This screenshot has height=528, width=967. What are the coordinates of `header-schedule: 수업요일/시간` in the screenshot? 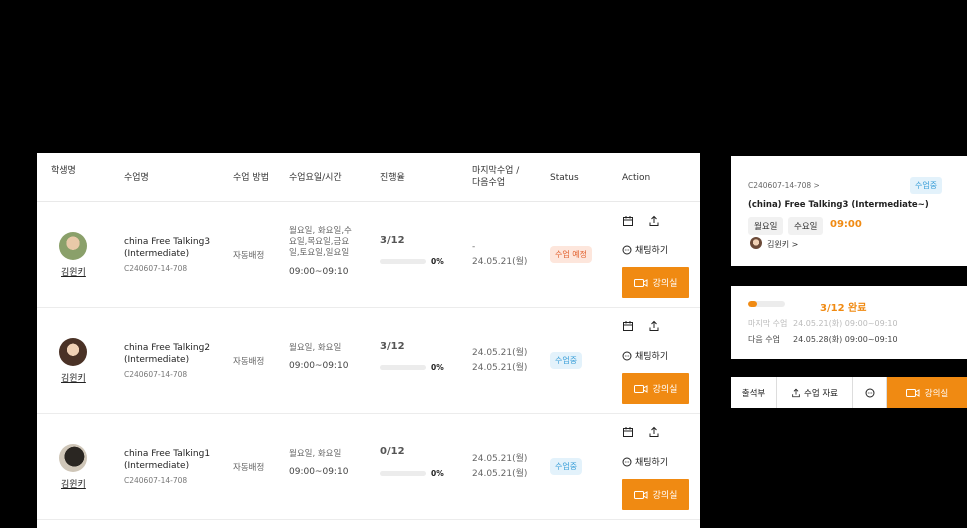 It's located at (315, 178).